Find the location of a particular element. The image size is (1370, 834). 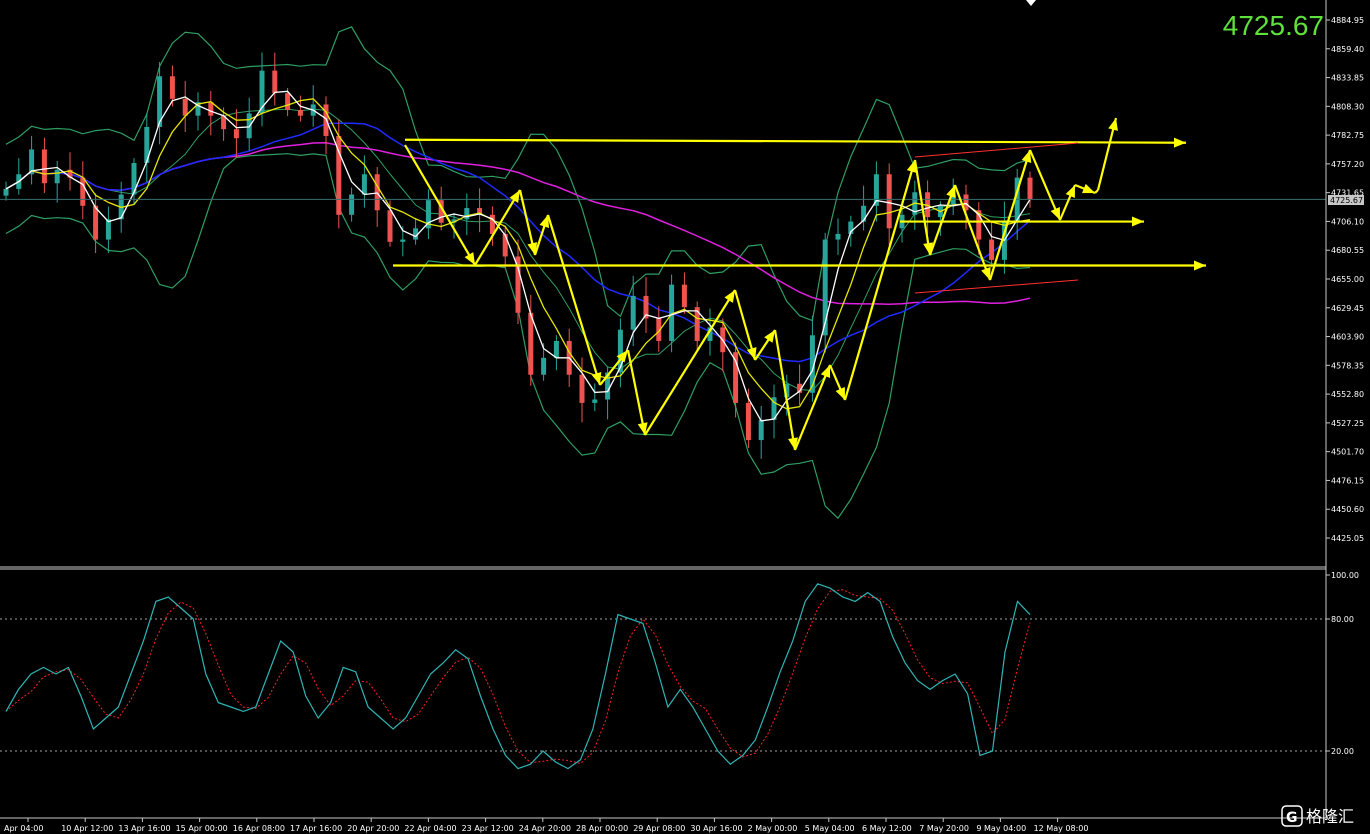

current-price-tag: 4725.67 is located at coordinates (1346, 200).